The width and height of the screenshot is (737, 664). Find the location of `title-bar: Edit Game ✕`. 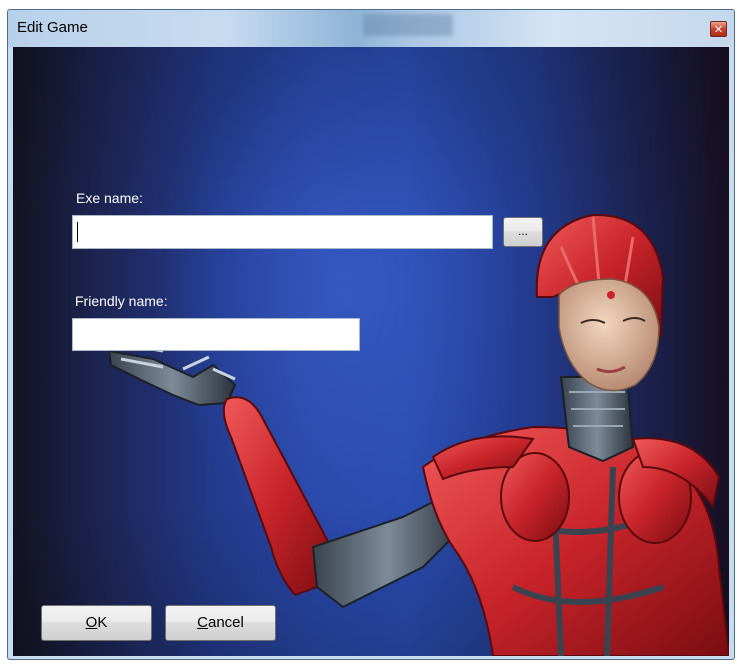

title-bar: Edit Game ✕ is located at coordinates (371, 28).